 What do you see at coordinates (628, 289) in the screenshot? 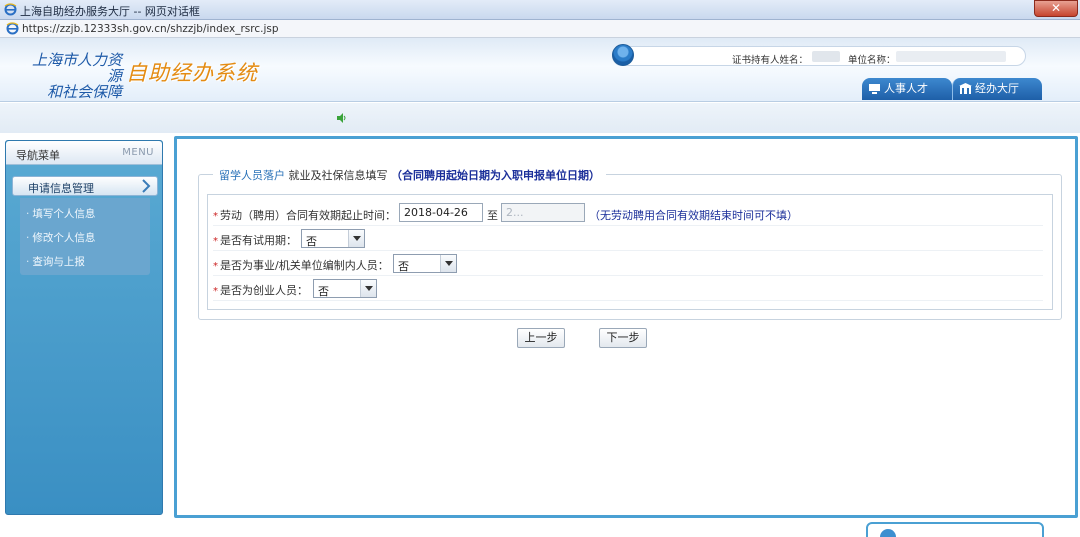
I see `form-row-entrepreneur: * 是否为创业人员： 否` at bounding box center [628, 289].